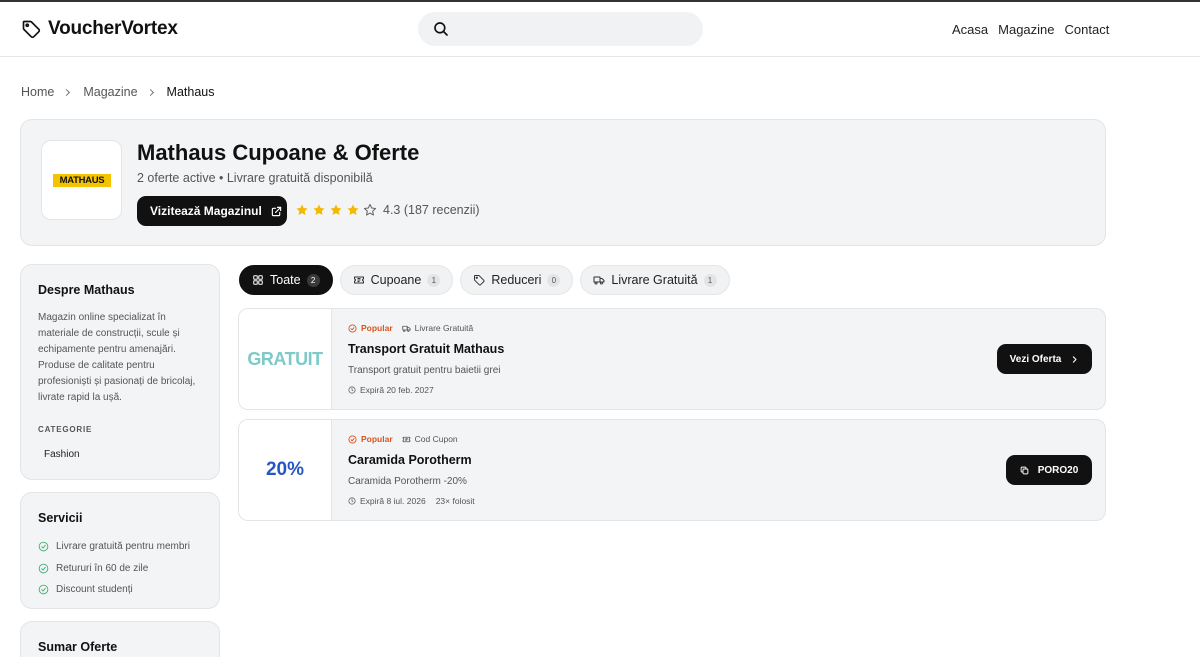  Describe the element at coordinates (554, 280) in the screenshot. I see `tab-count: 0` at that location.